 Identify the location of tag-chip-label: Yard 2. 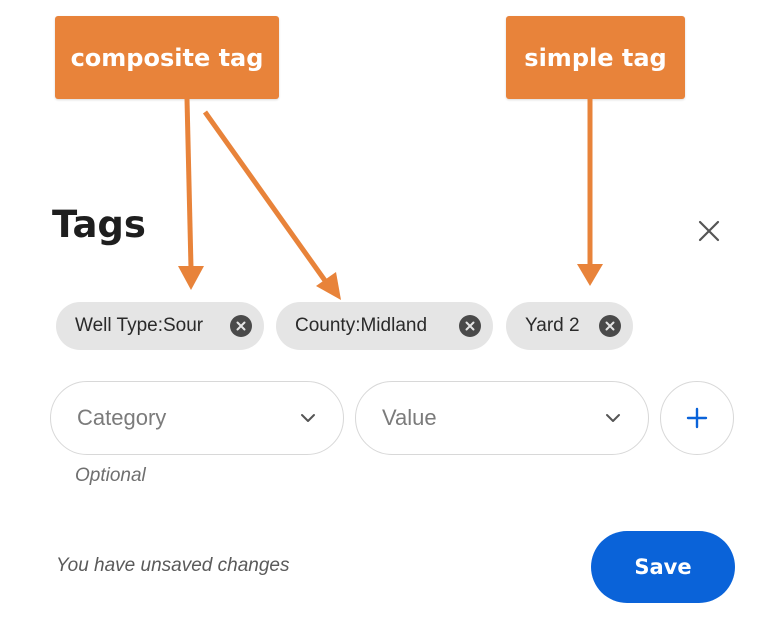
(552, 325).